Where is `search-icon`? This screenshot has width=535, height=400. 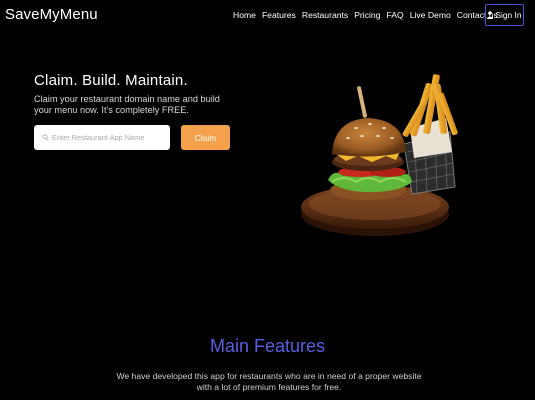
search-icon is located at coordinates (45, 137).